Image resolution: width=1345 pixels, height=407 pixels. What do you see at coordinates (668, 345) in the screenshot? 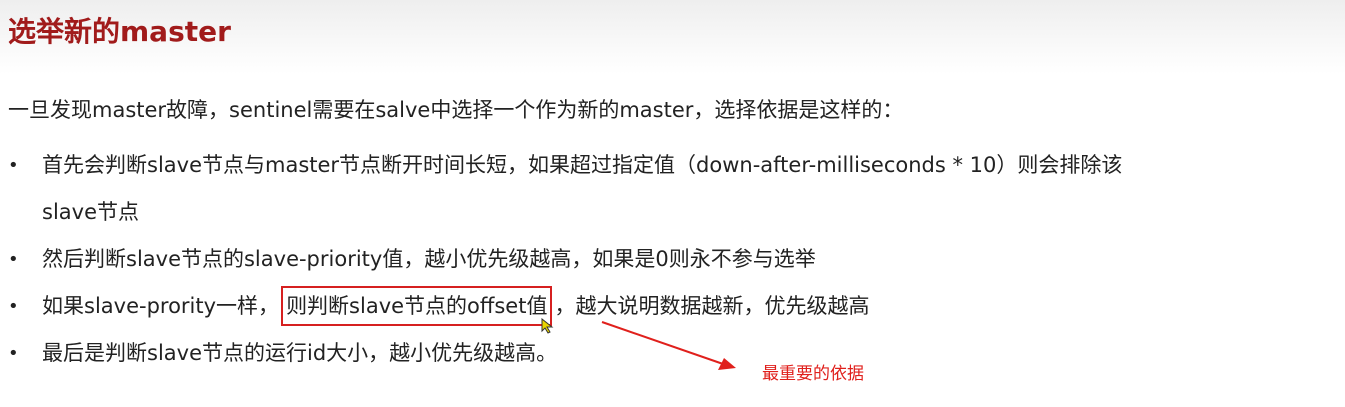
I see `arrow-icon` at bounding box center [668, 345].